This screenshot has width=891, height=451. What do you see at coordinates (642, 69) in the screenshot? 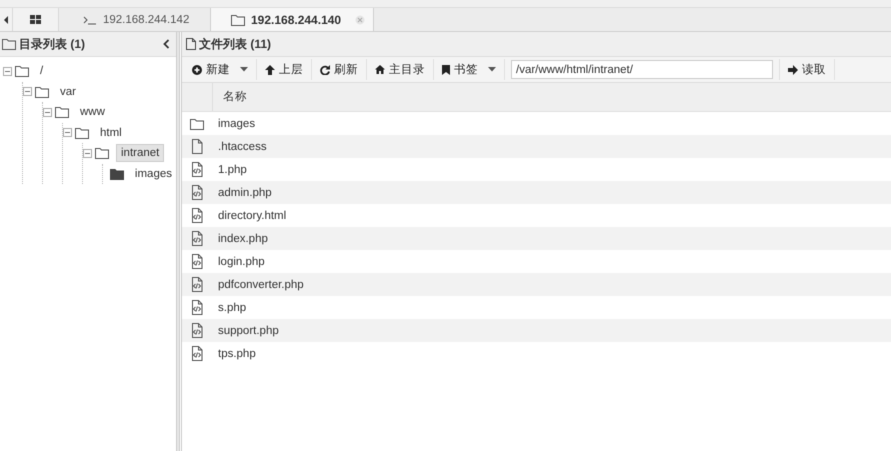
I see `path-field: /var/www/html/intranet/` at bounding box center [642, 69].